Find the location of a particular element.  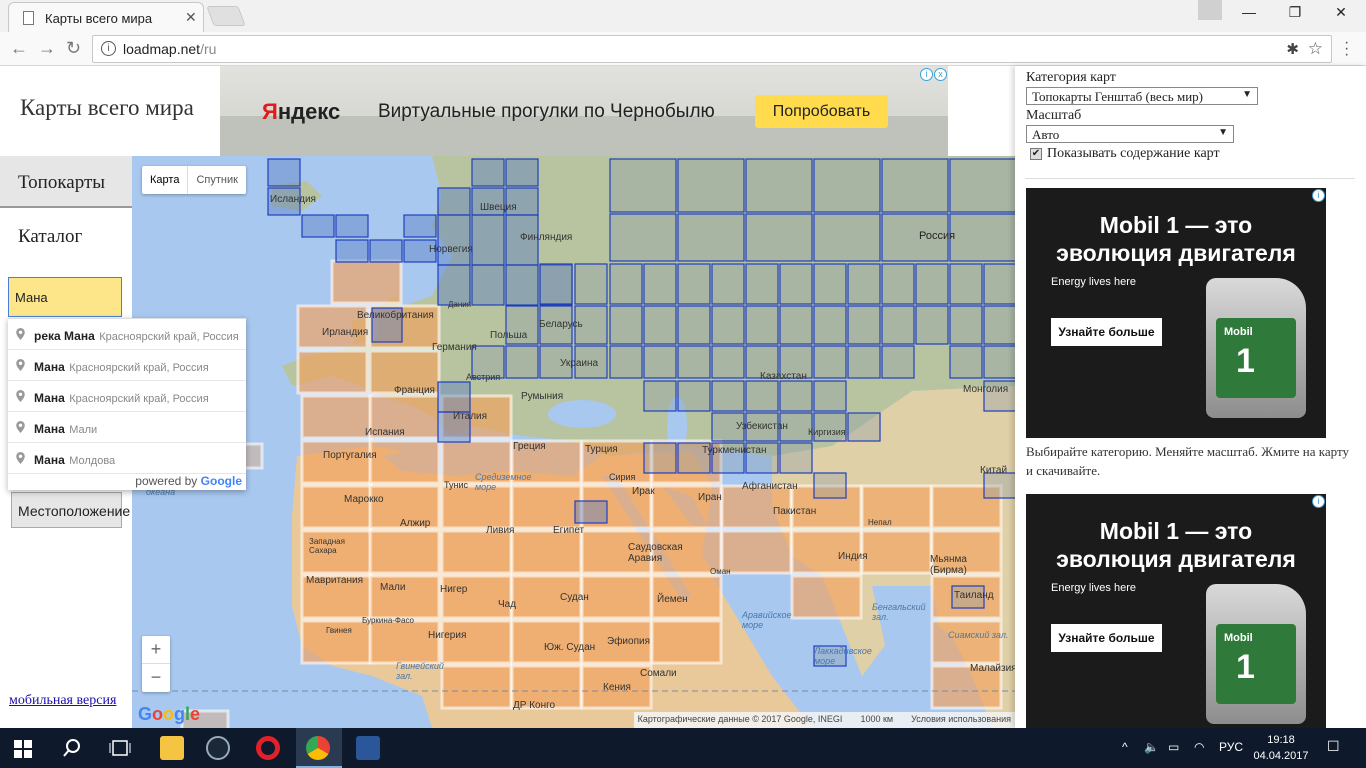

menu-catalog: Каталог is located at coordinates (66, 236).